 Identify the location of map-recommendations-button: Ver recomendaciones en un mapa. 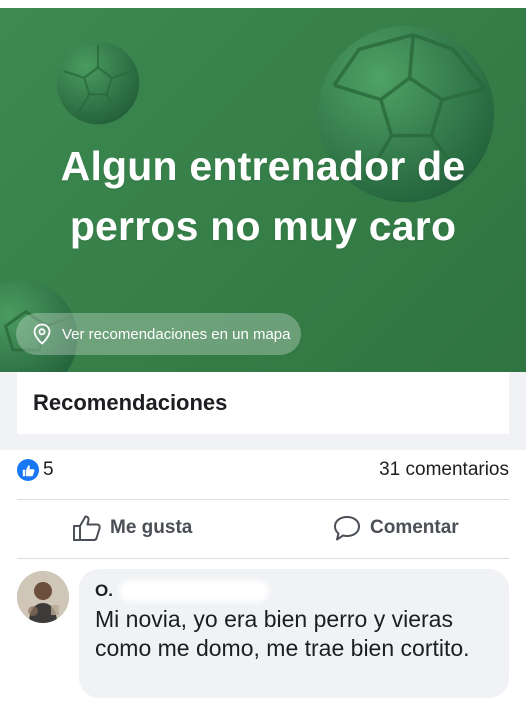
(158, 334).